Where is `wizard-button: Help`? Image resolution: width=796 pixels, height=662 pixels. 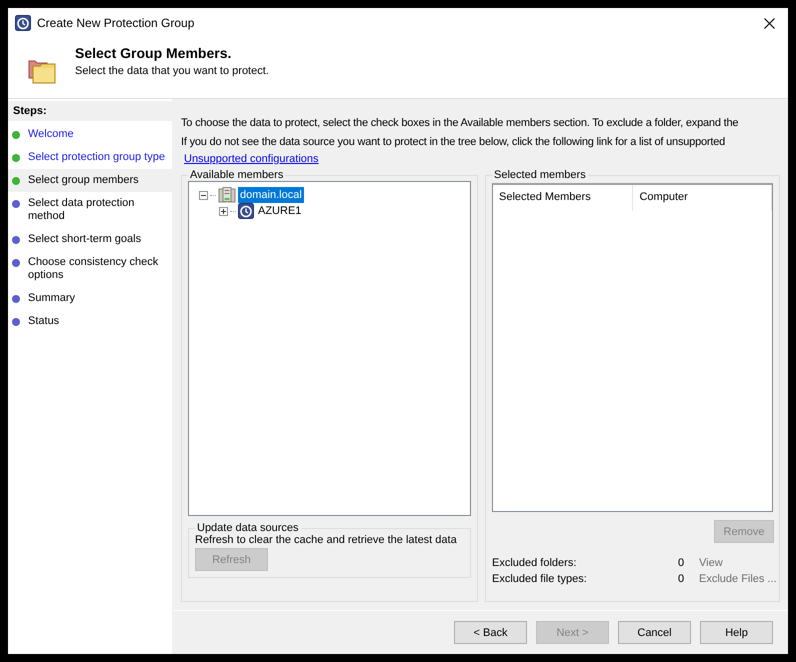
wizard-button: Help is located at coordinates (736, 632).